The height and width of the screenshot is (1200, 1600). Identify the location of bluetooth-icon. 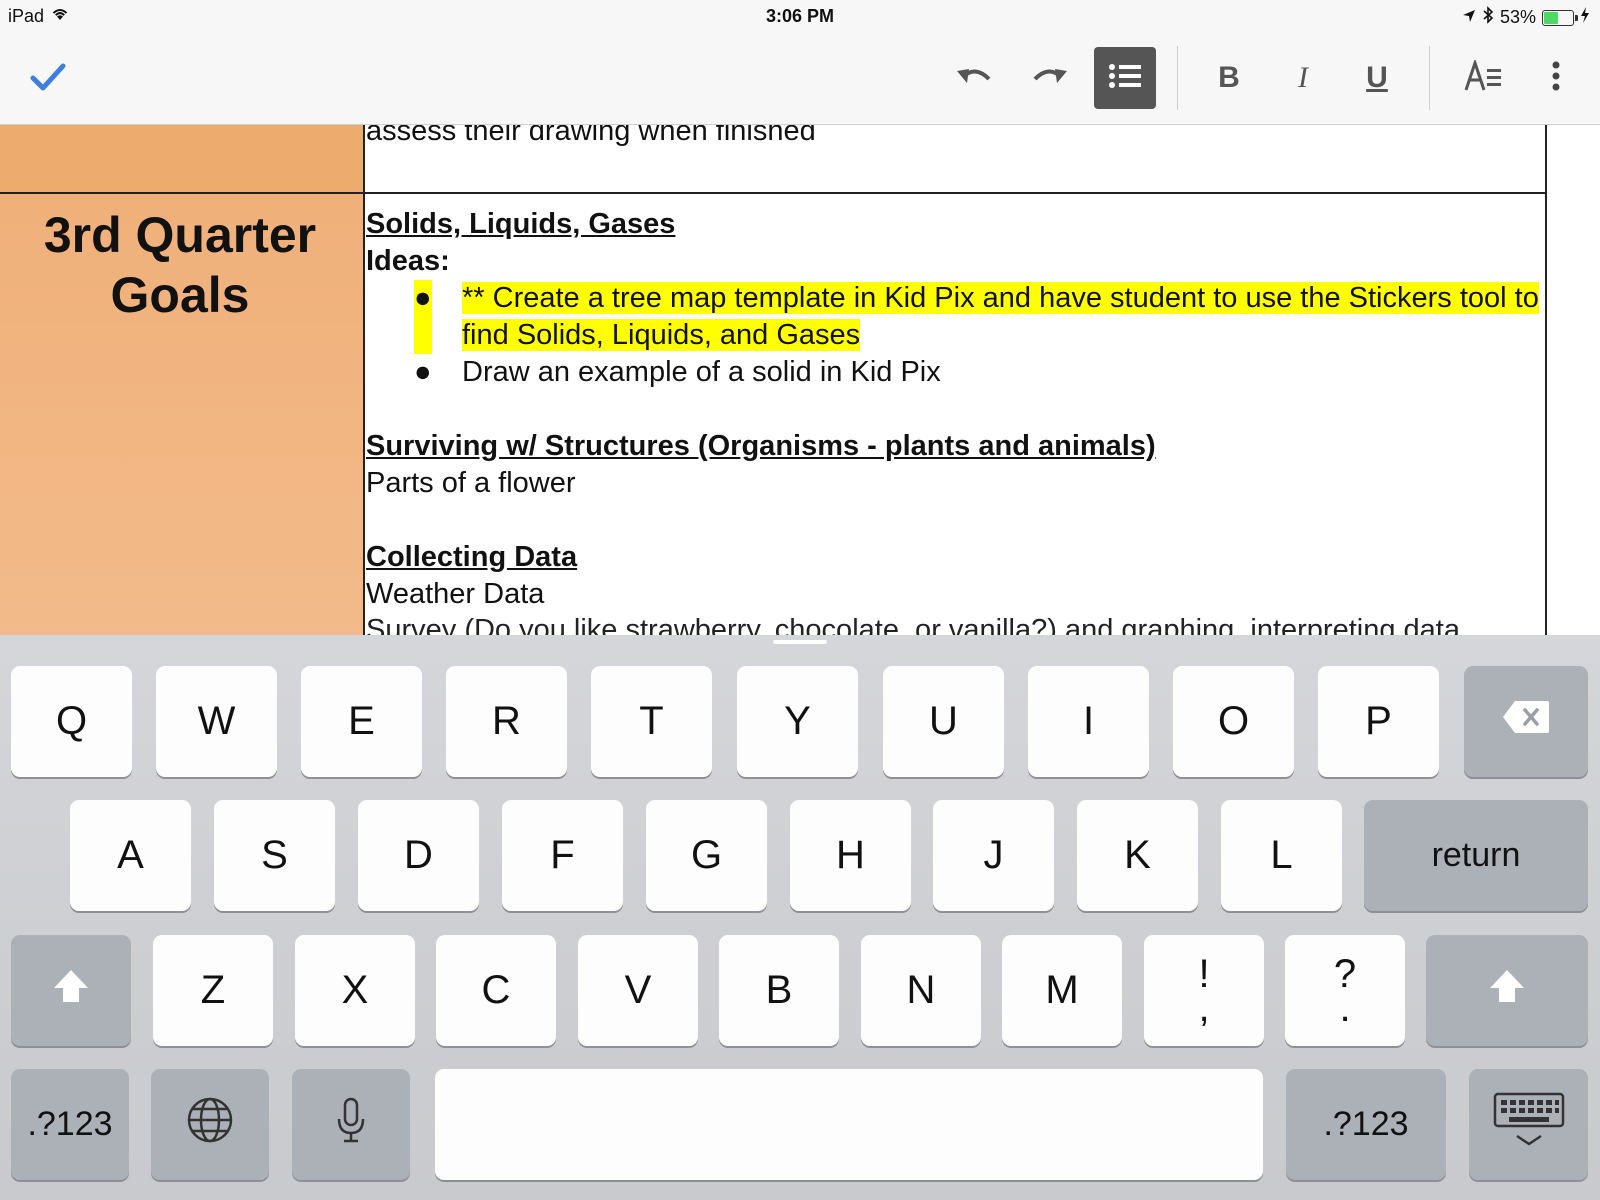
(1488, 17).